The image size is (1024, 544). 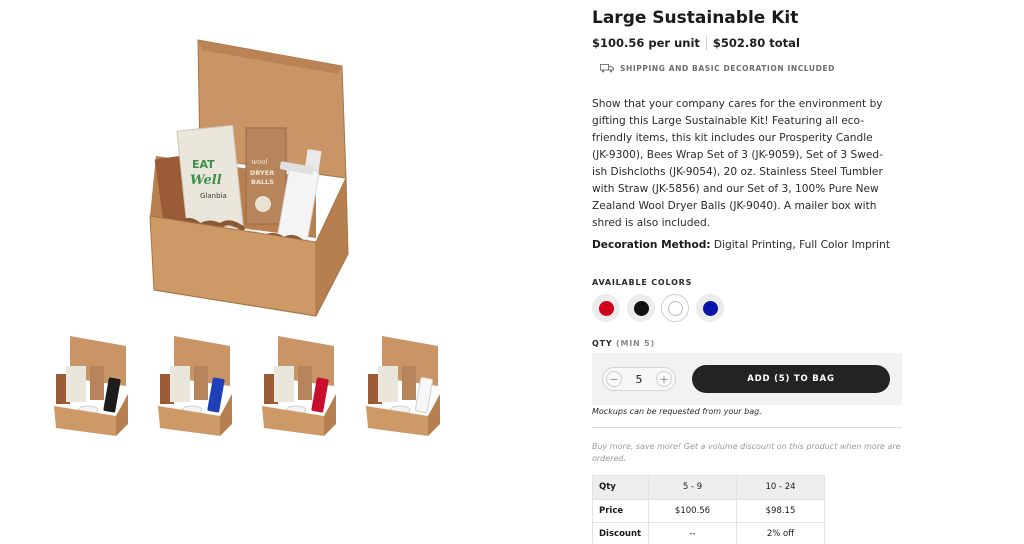 I want to click on pricing-line: $100.56 per unit $502.80 total, so click(x=696, y=43).